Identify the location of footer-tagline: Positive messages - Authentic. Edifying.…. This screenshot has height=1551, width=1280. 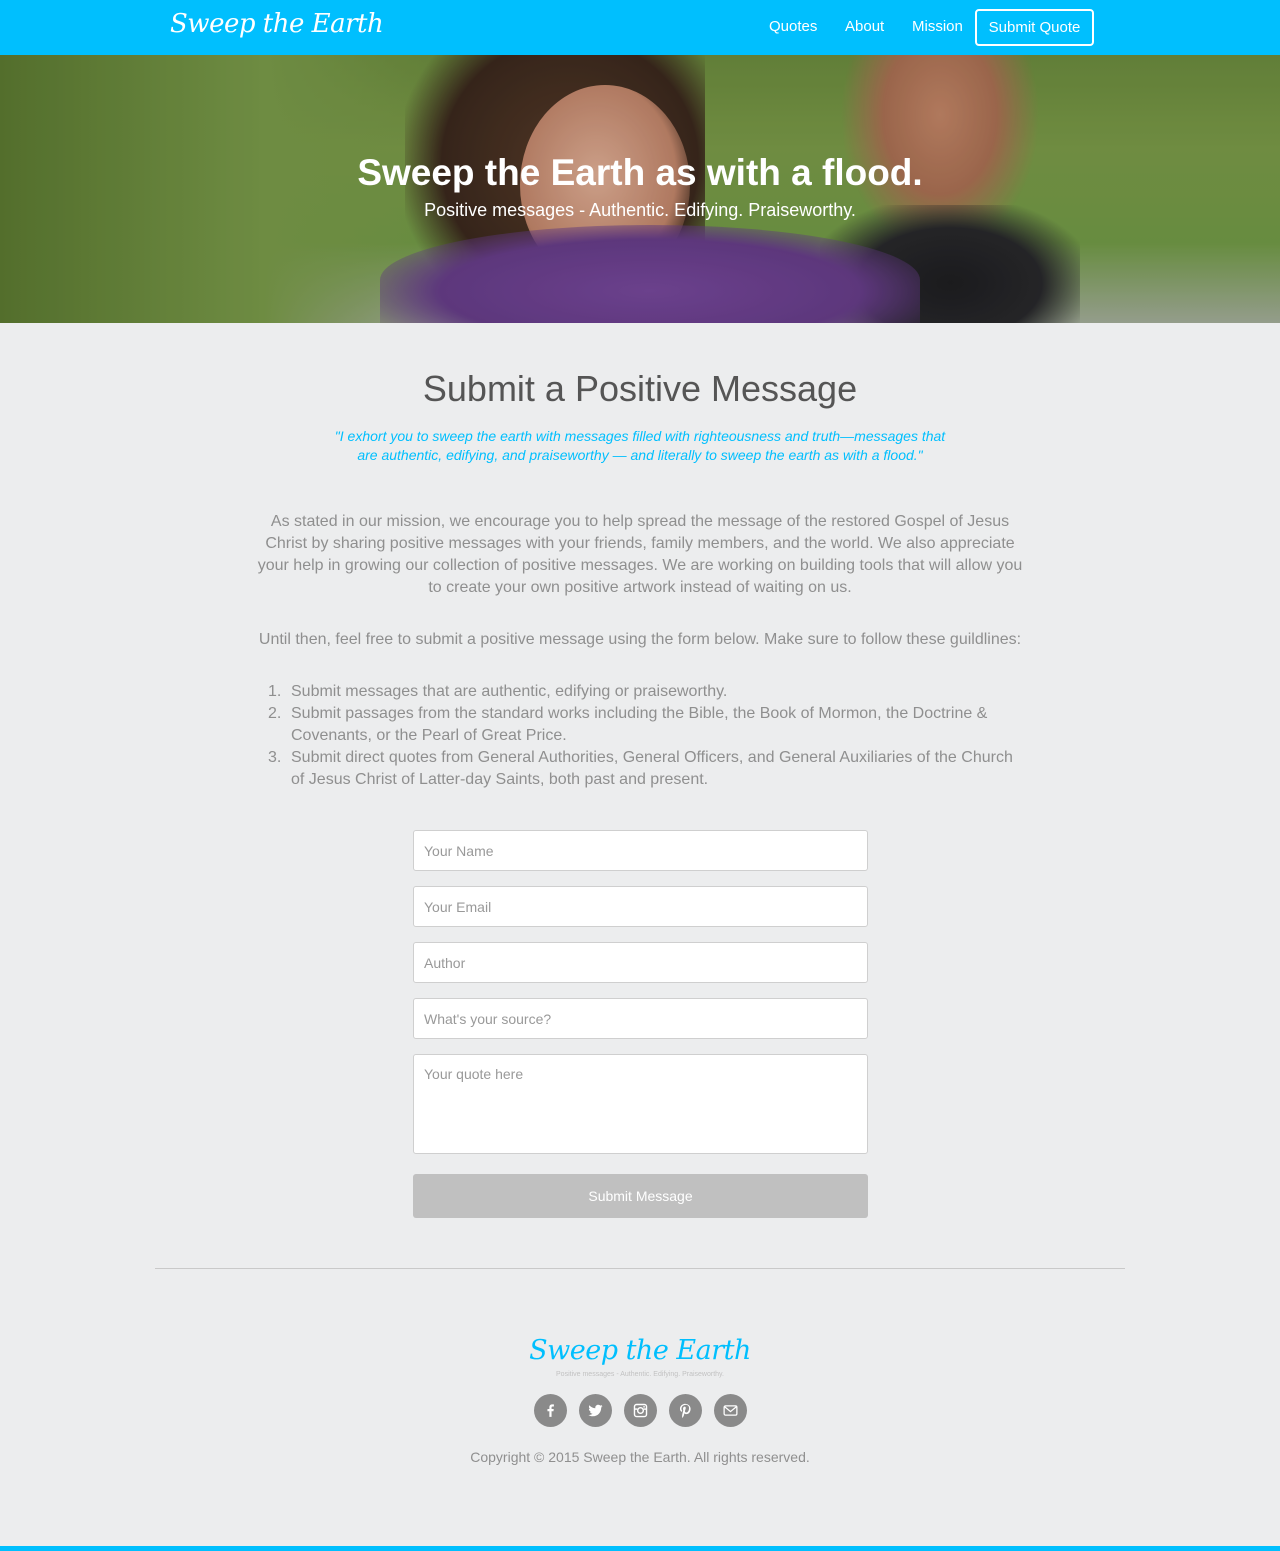
(640, 1374).